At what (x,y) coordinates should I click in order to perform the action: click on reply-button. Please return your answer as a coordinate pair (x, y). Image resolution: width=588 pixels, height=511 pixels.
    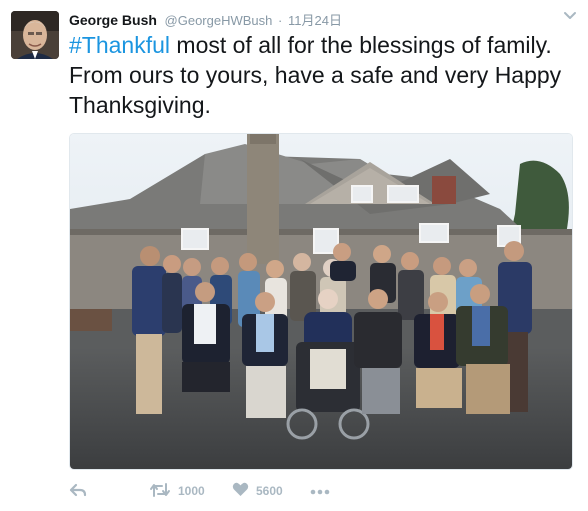
    Looking at the image, I should click on (78, 491).